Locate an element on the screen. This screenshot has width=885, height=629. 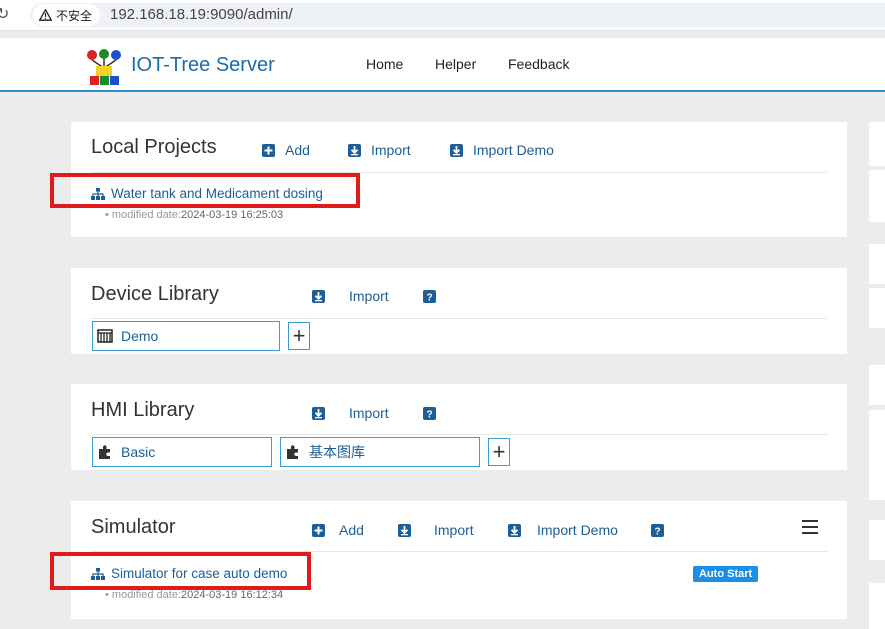
simulator-modified: • modified date:2024-03-19 16:12:34 is located at coordinates (194, 595).